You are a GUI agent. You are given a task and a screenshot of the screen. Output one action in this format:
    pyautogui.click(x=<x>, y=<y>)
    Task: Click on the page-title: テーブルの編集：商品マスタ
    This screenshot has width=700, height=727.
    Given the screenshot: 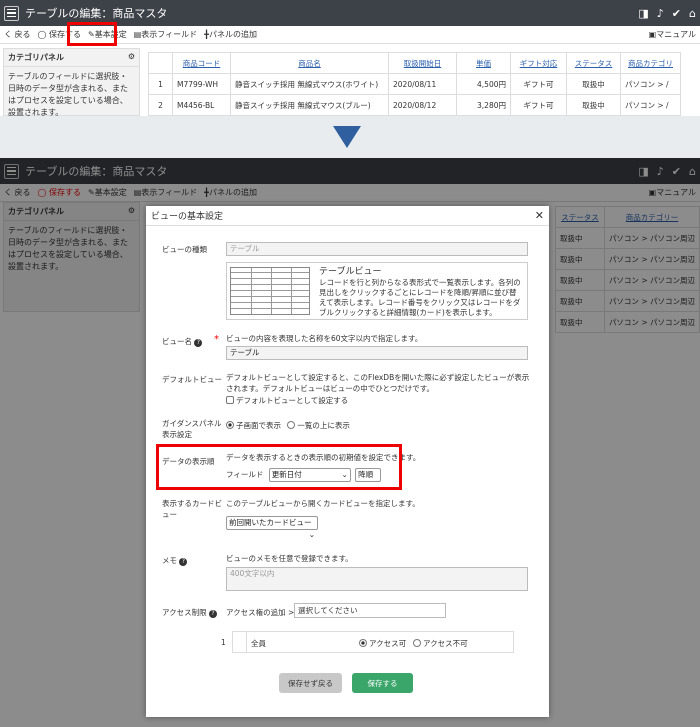 What is the action you would take?
    pyautogui.click(x=96, y=13)
    